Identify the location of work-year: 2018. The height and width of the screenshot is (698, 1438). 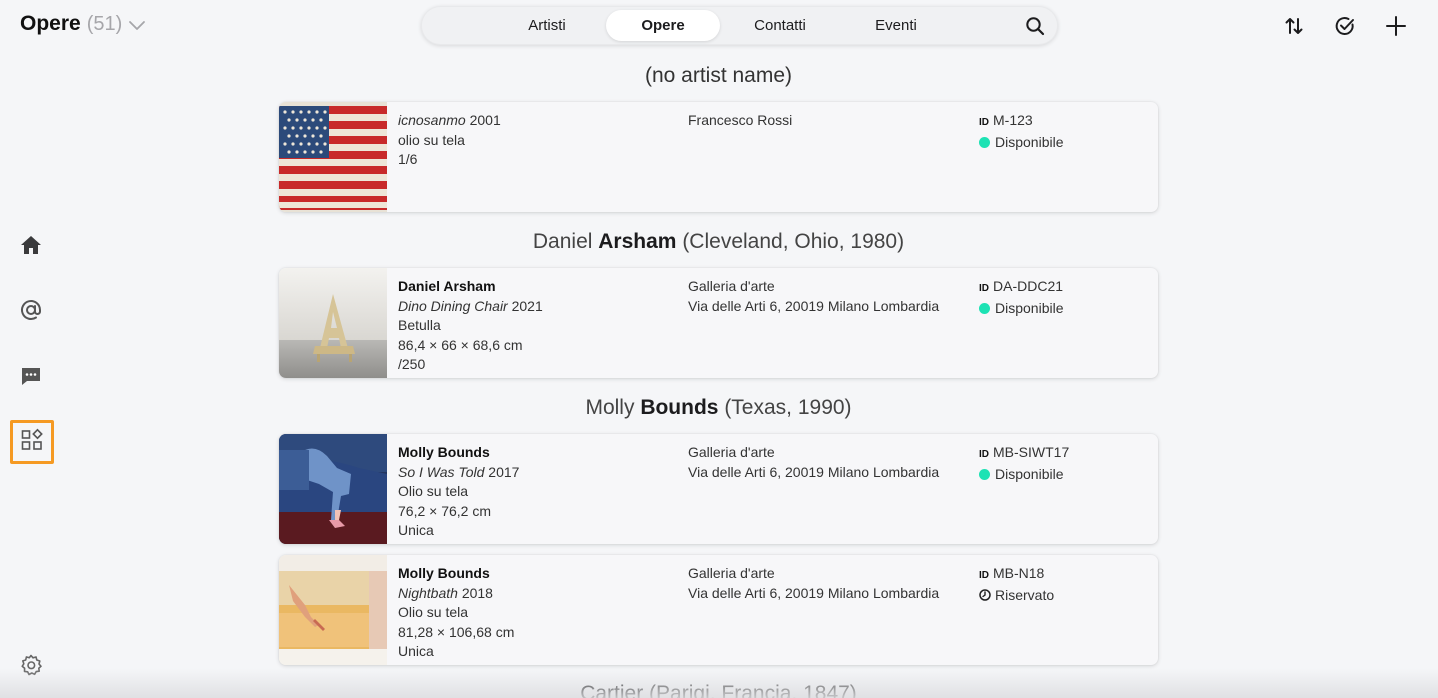
(477, 592).